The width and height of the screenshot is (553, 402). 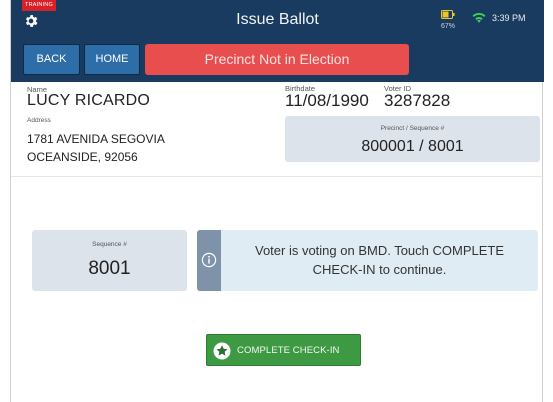 I want to click on star-circle-icon, so click(x=222, y=351).